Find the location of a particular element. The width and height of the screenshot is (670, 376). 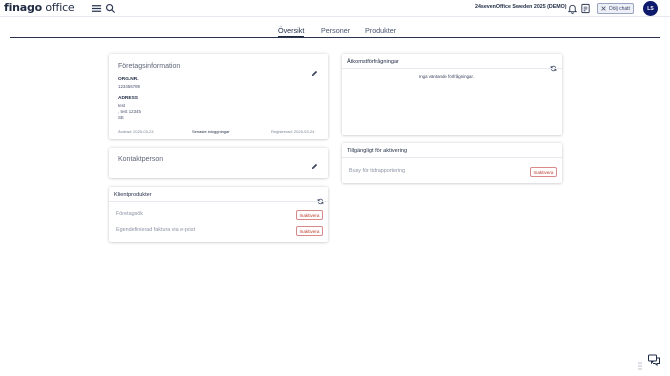

logo: finago office is located at coordinates (39, 8).